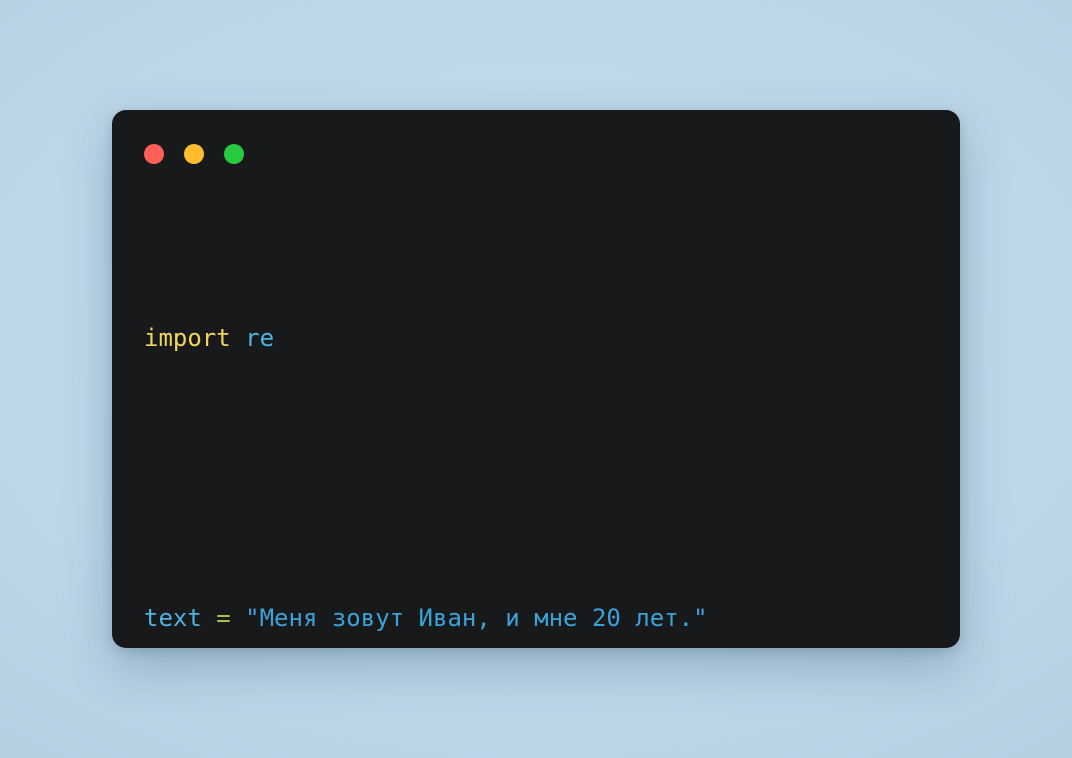 The image size is (1072, 758). I want to click on string-literal-text: "Меня зовут Иван, и мне 20 лет.", so click(476, 618).